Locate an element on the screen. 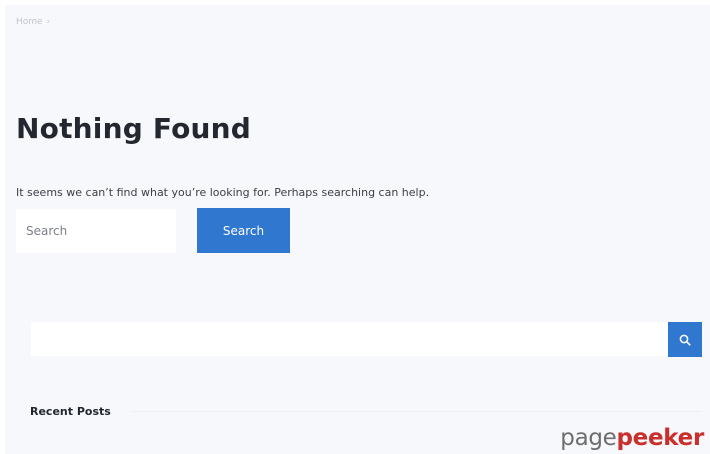  page-title: Nothing Found is located at coordinates (134, 128).